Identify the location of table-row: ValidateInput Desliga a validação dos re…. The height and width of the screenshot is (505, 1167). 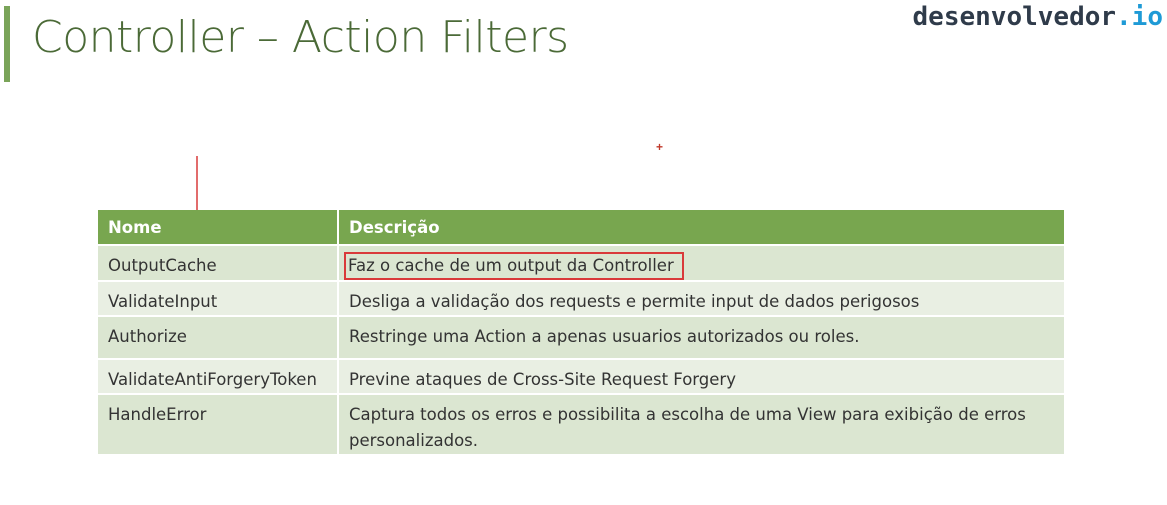
(581, 299).